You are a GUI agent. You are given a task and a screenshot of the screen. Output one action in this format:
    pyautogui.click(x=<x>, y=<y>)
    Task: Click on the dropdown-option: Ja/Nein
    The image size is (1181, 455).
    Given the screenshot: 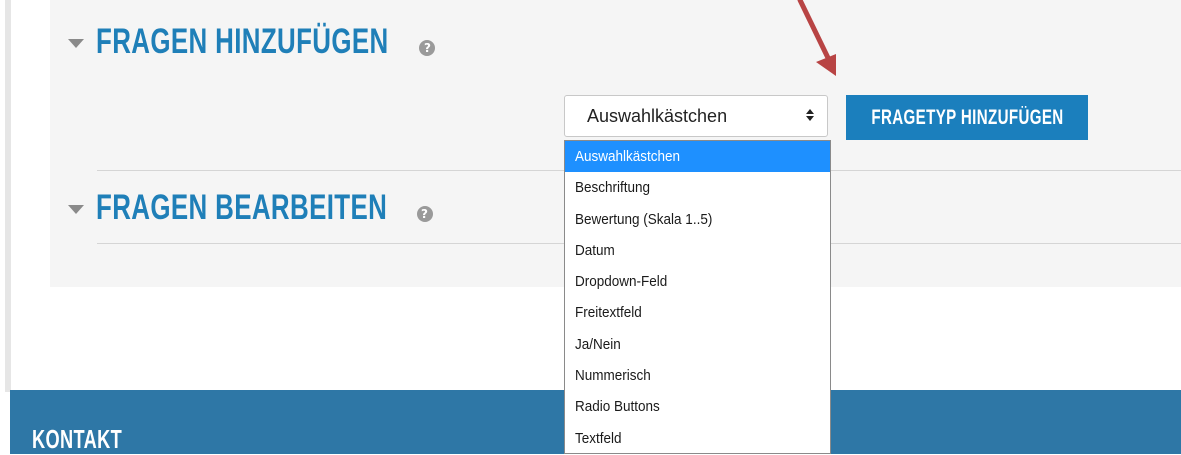 What is the action you would take?
    pyautogui.click(x=697, y=344)
    